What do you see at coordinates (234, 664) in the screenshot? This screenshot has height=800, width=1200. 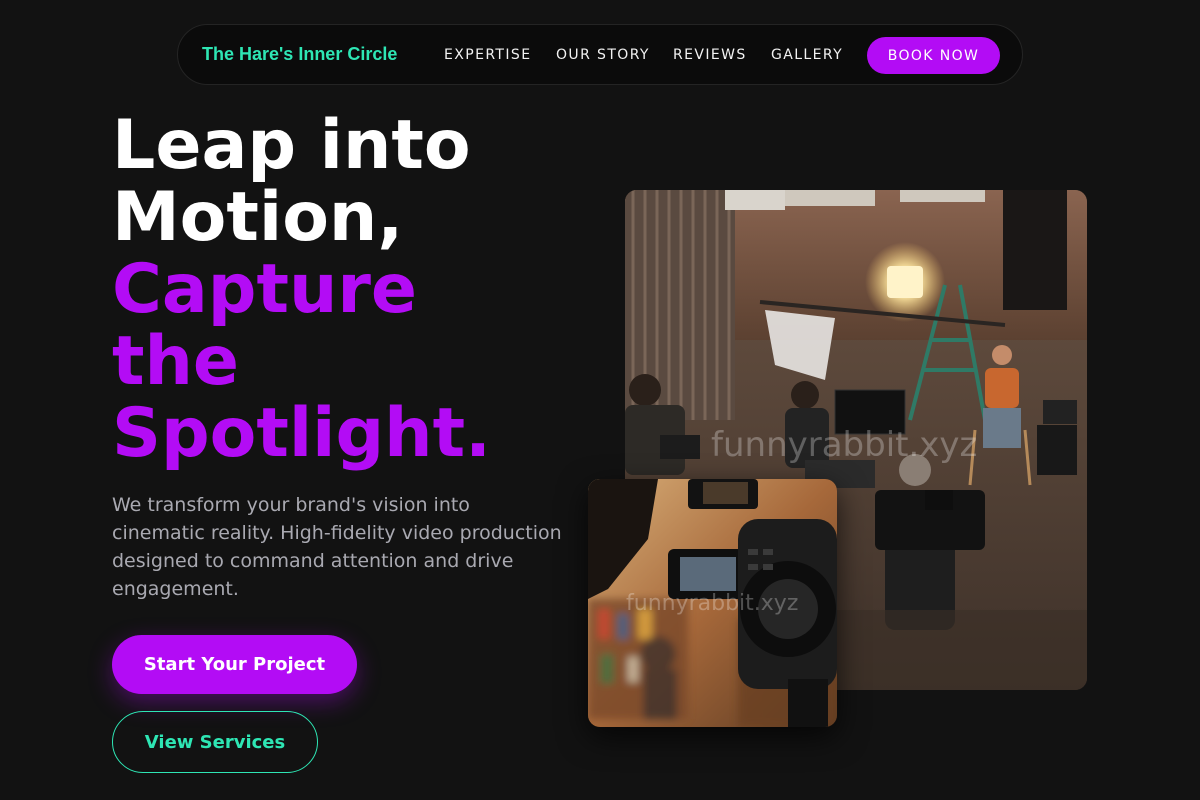 I see `start-project-button: Start Your Project` at bounding box center [234, 664].